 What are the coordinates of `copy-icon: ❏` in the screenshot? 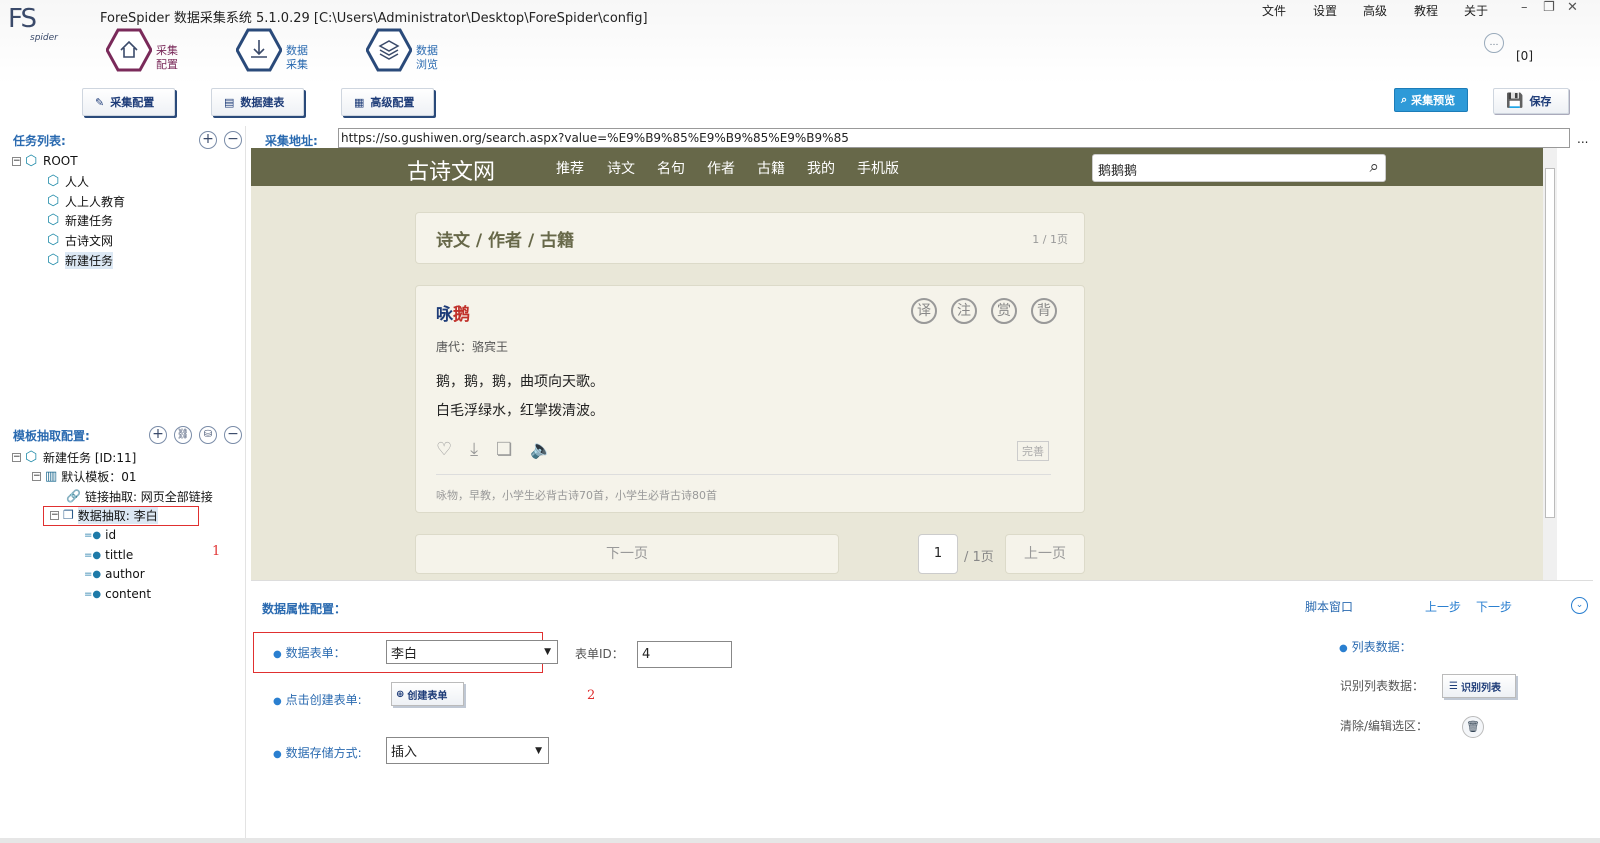 It's located at (504, 449).